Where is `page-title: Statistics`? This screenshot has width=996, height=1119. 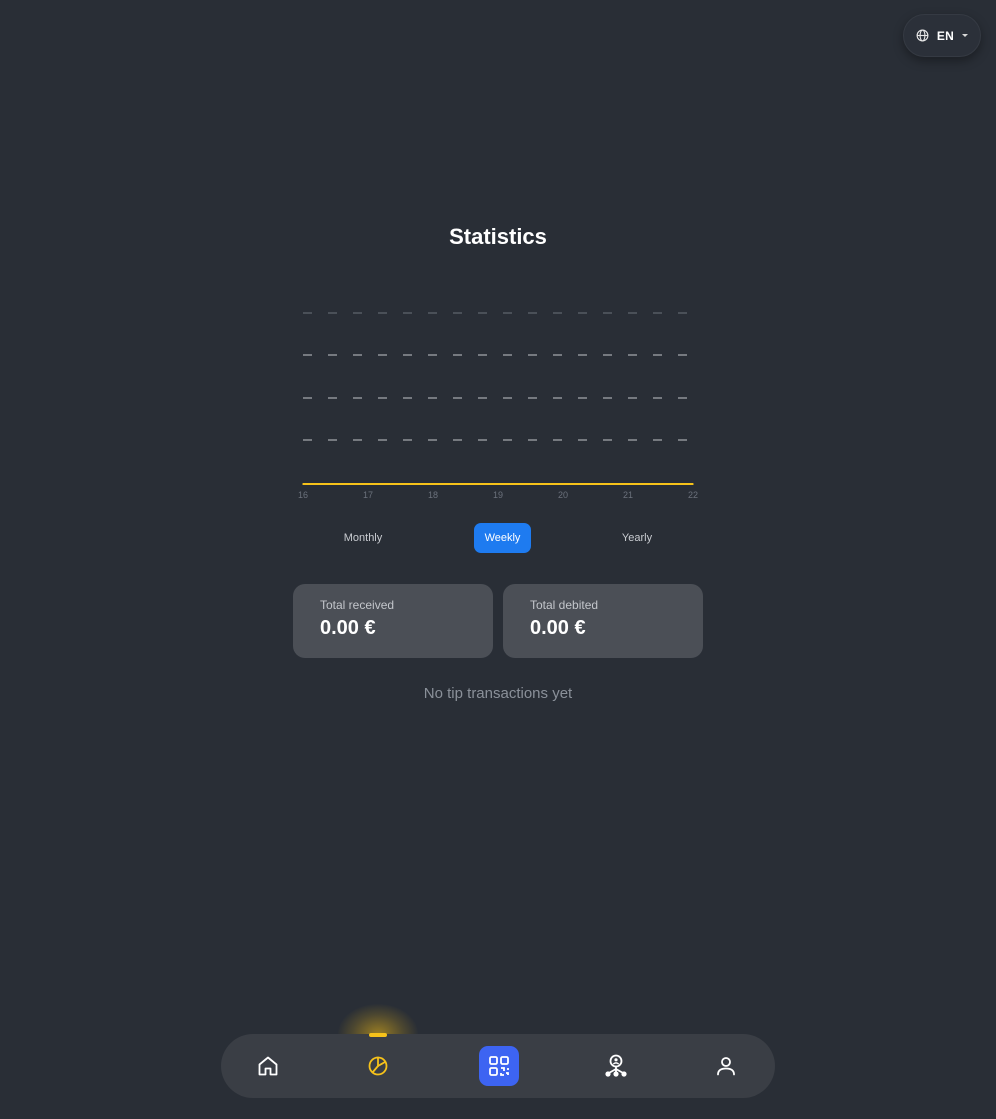 page-title: Statistics is located at coordinates (498, 236).